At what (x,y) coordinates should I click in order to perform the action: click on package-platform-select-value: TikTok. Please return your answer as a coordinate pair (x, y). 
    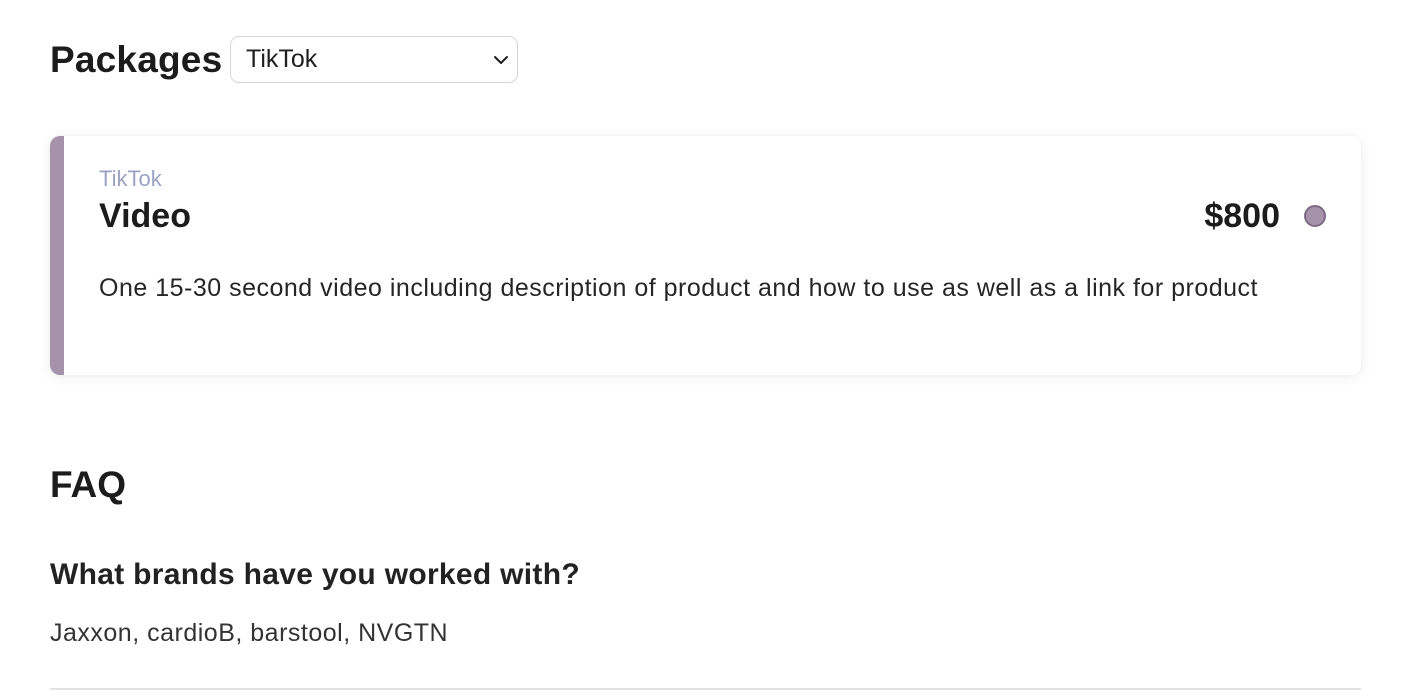
    Looking at the image, I should click on (282, 59).